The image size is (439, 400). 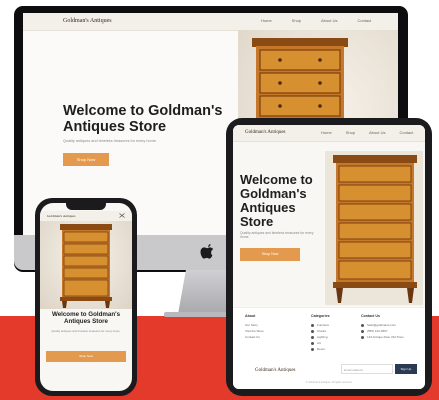 What do you see at coordinates (367, 369) in the screenshot?
I see `newsletter-email-input: Email address` at bounding box center [367, 369].